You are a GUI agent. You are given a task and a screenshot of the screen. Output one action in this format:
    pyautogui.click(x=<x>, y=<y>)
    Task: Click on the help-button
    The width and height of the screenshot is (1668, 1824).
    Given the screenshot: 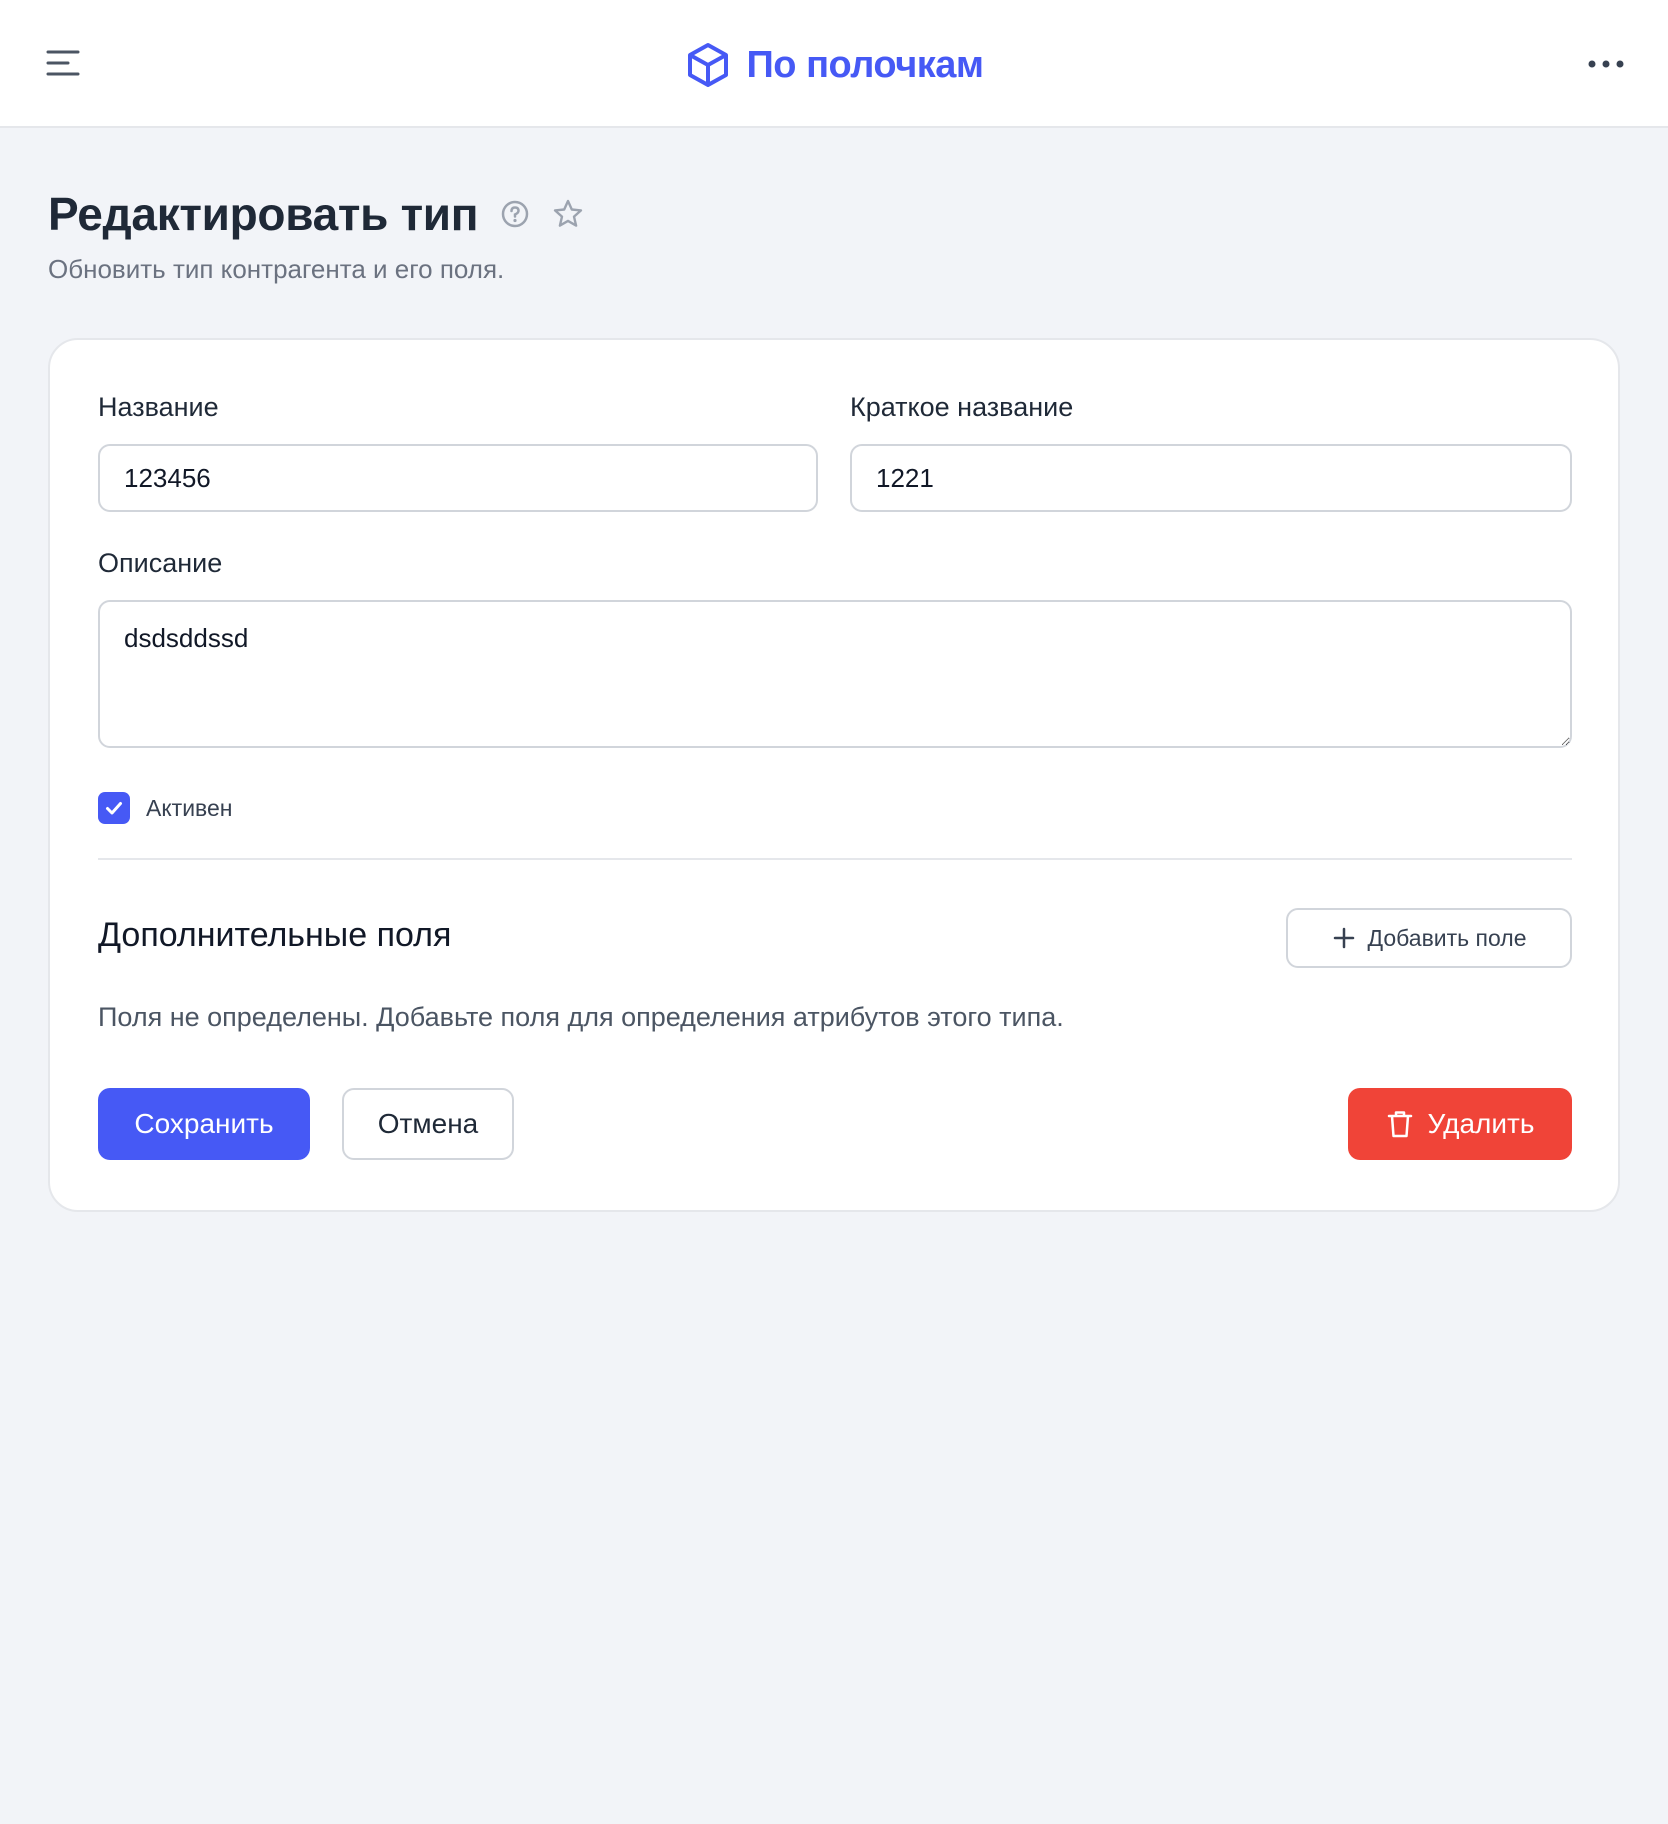 What is the action you would take?
    pyautogui.click(x=515, y=214)
    